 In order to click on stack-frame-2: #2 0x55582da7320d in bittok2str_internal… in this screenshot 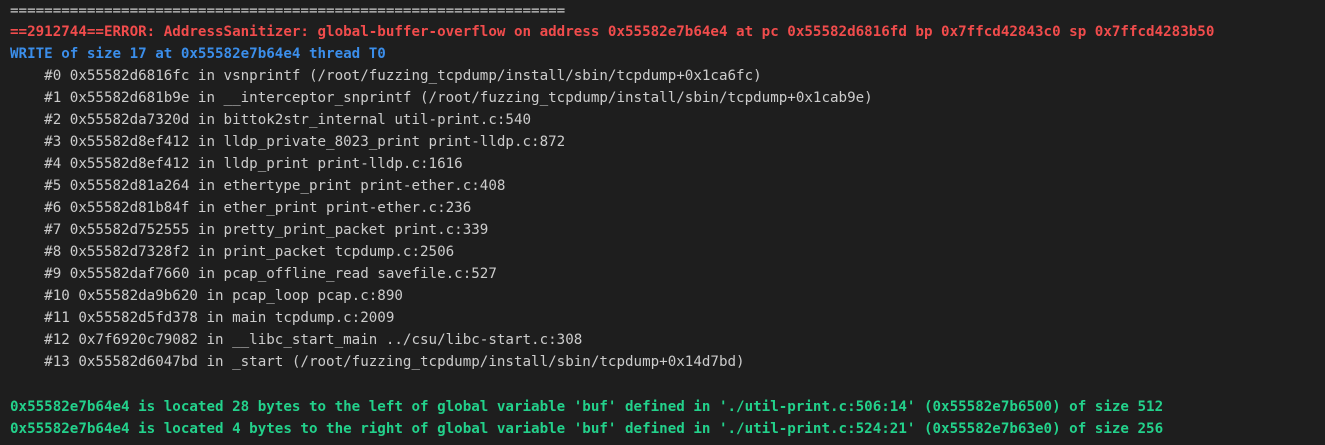, I will do `click(271, 120)`.